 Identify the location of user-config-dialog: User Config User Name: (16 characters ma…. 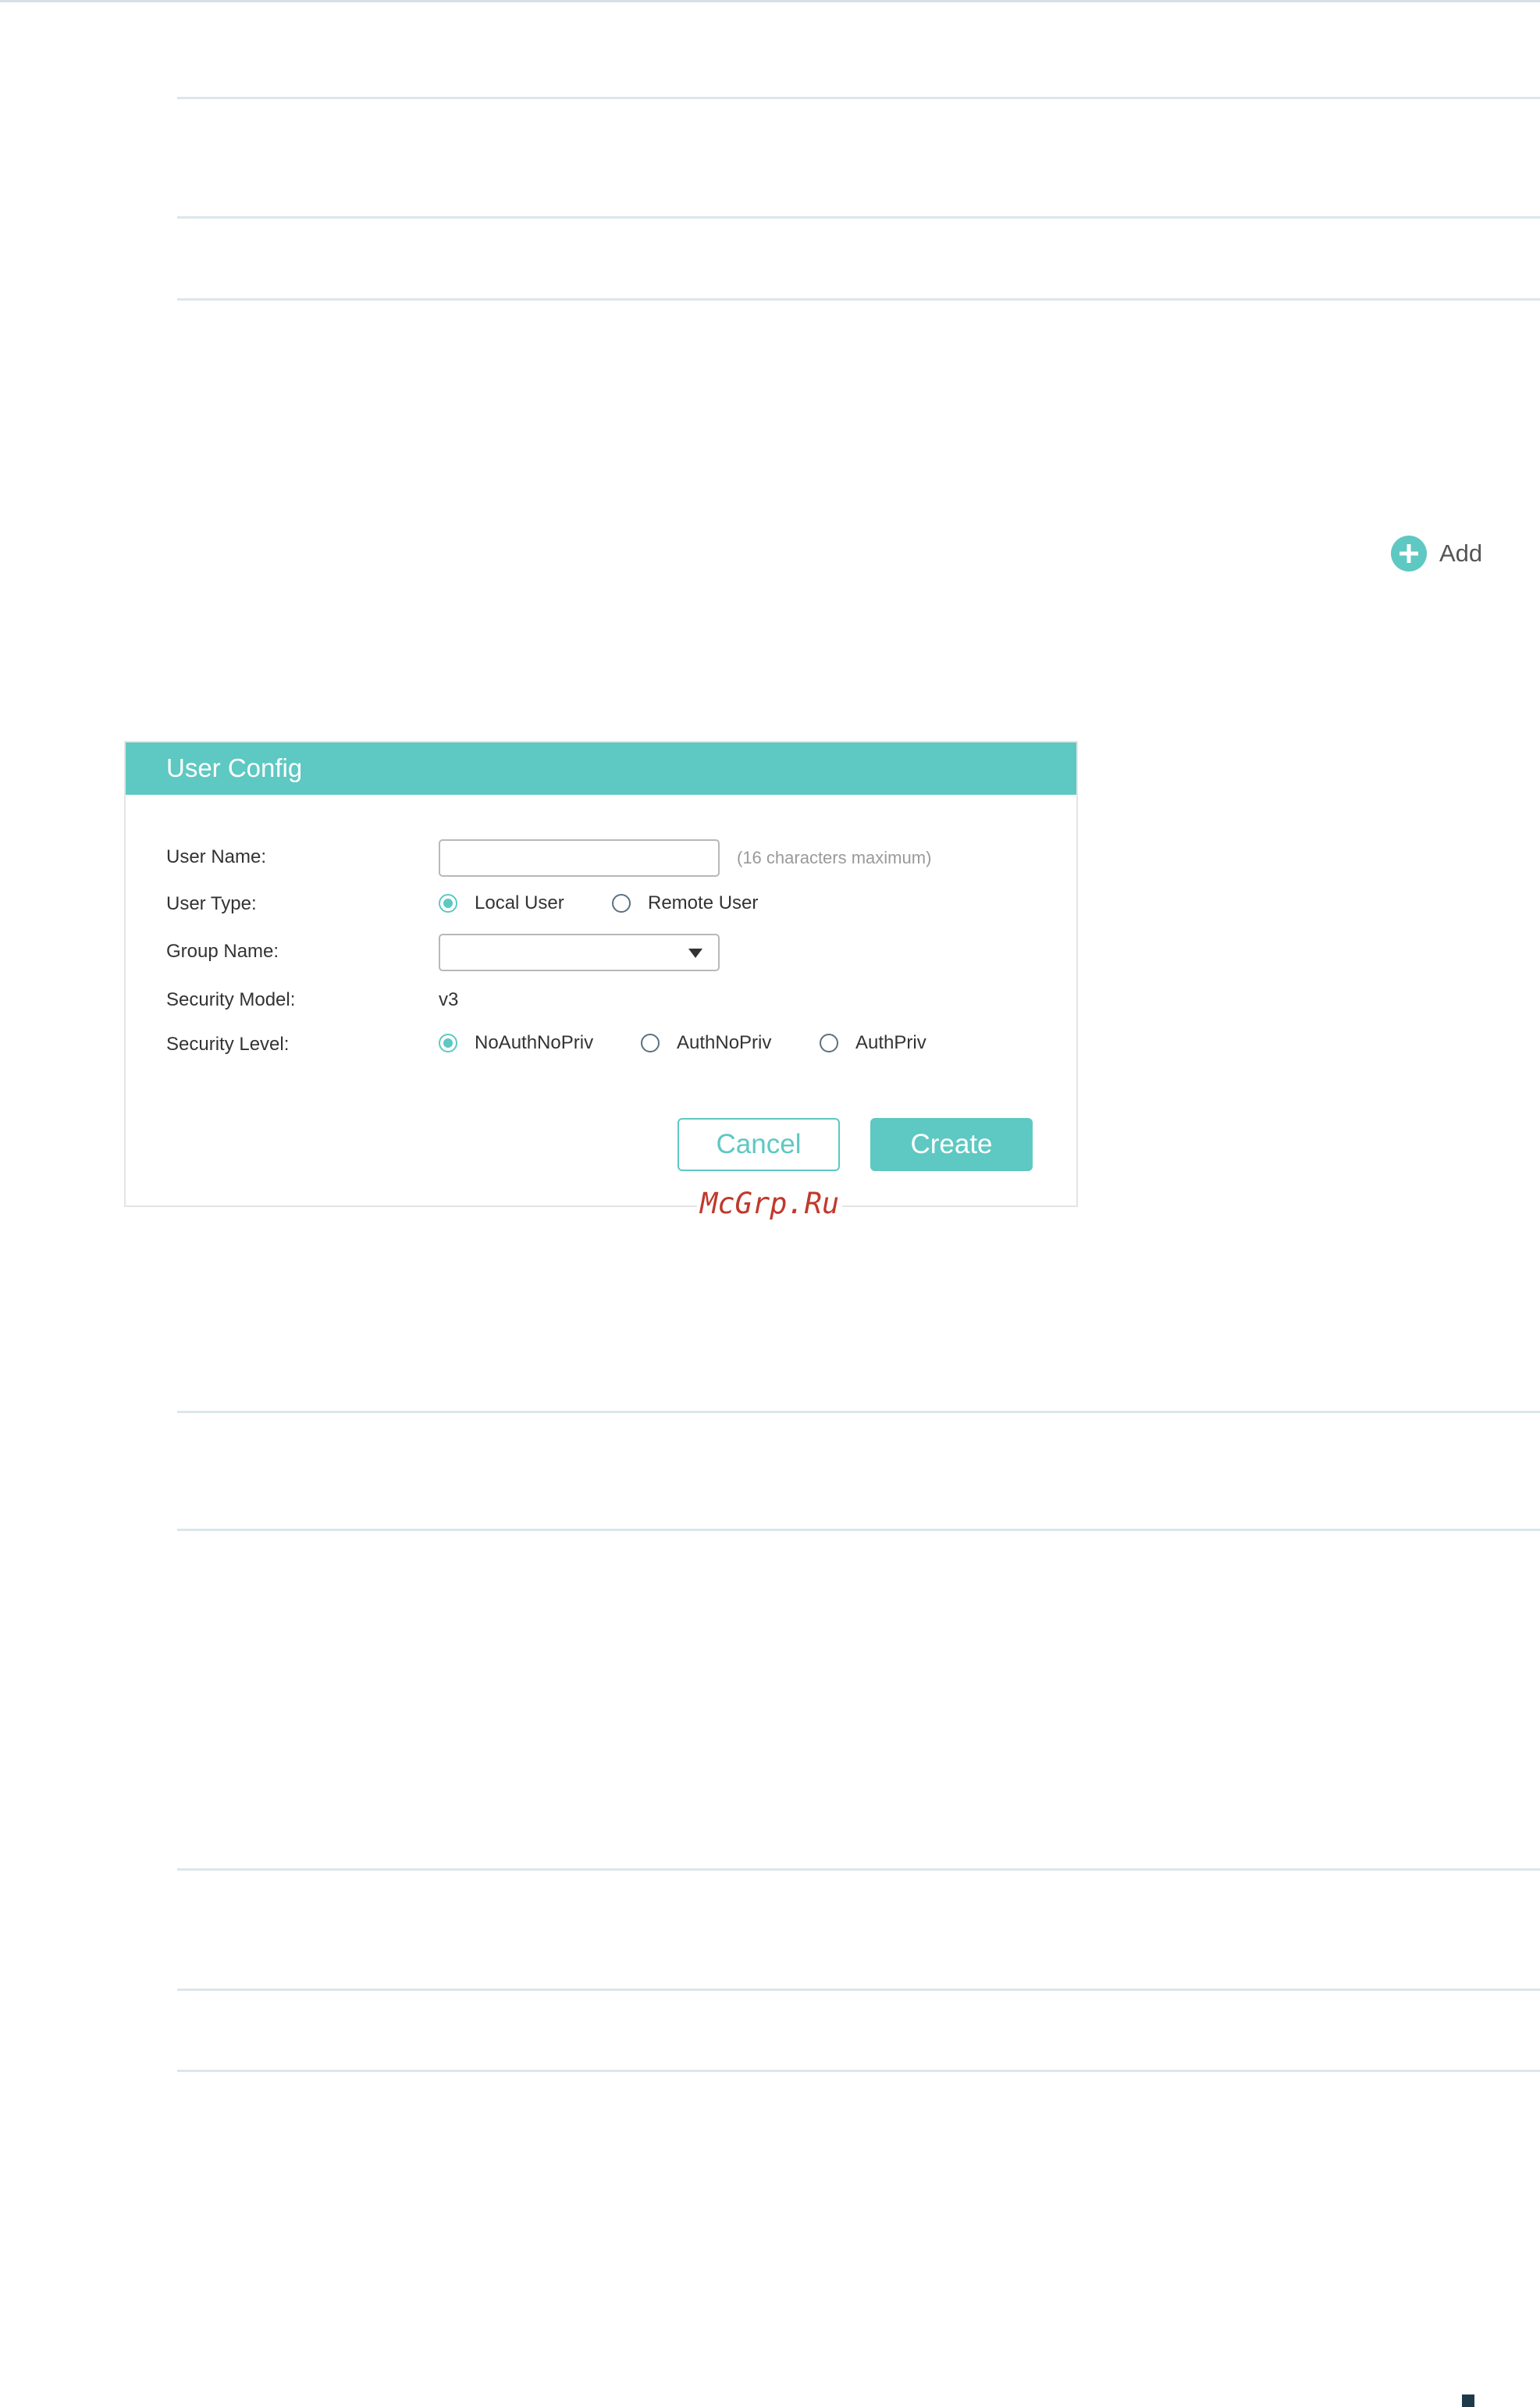
(601, 974).